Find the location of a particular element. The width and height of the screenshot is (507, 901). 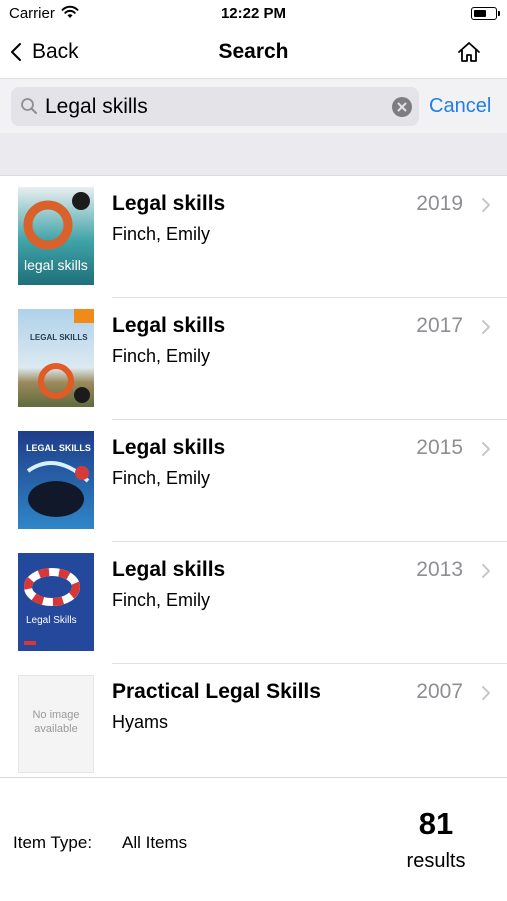

result-author: Hyams is located at coordinates (140, 722).